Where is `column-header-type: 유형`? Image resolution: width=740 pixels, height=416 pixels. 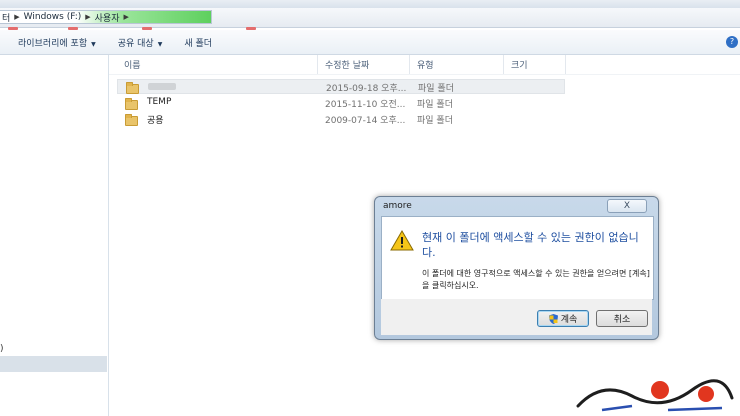 column-header-type: 유형 is located at coordinates (425, 65).